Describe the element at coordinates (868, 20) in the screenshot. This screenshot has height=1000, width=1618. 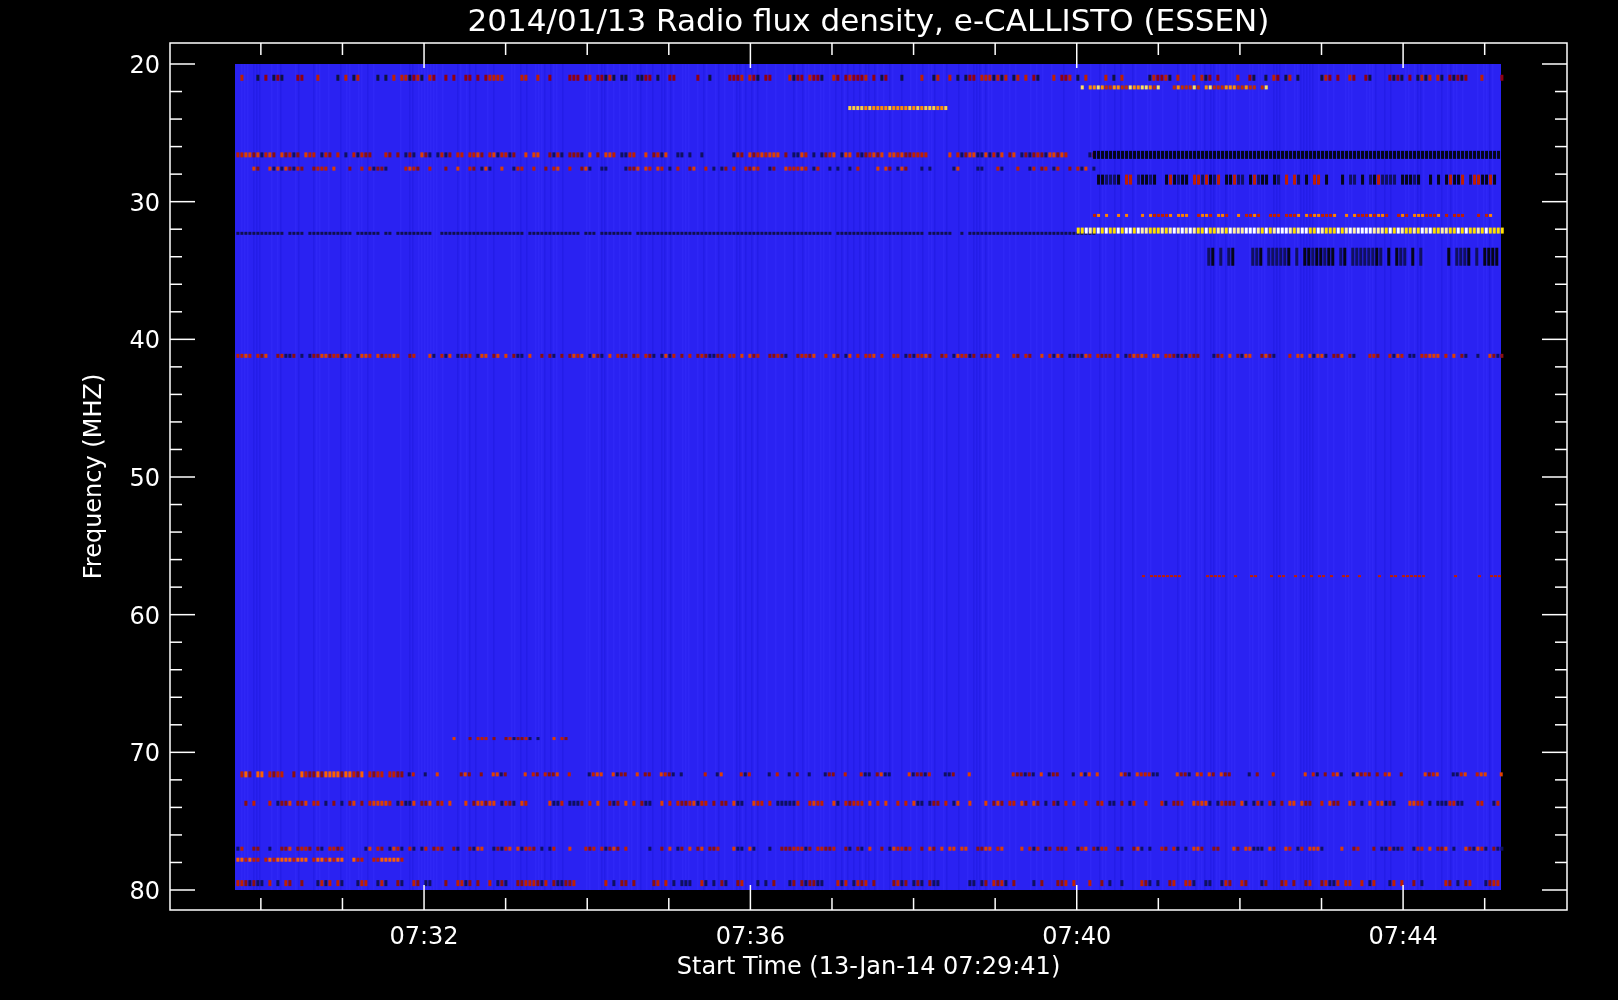
I see `plot-title: 2014/01/13 Radio flux density, e-CALLISTO (ESSEN)` at that location.